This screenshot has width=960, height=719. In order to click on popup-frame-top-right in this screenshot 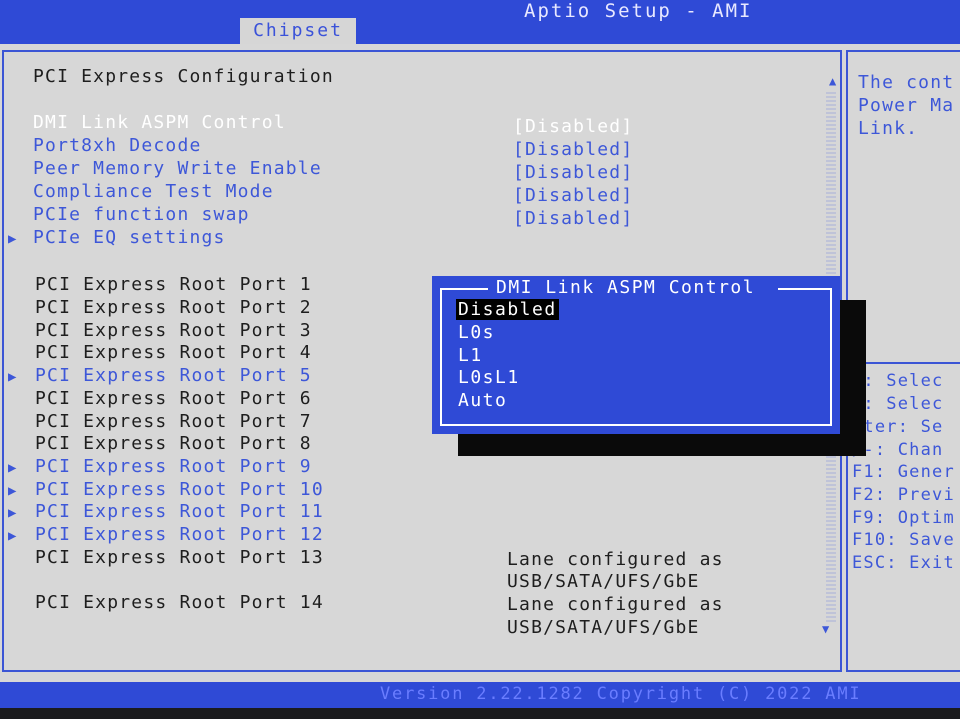, I will do `click(805, 289)`.